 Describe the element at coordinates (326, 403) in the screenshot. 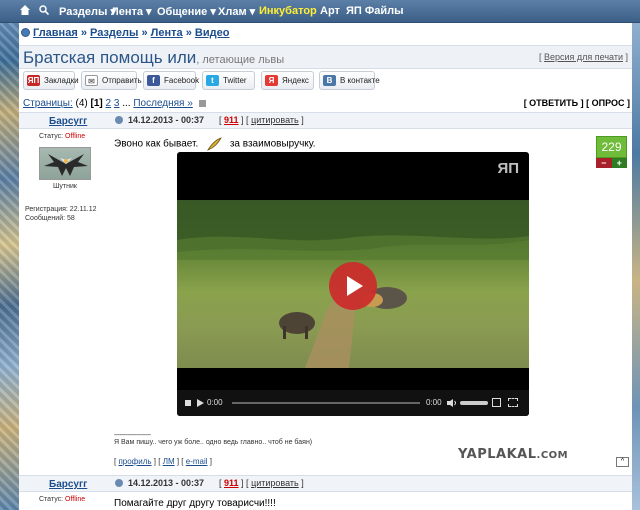

I see `video-progress-track` at that location.